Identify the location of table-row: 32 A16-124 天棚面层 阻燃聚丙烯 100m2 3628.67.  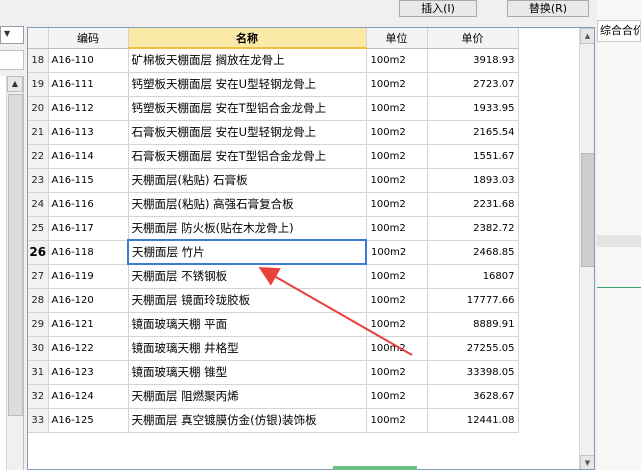
(273, 396).